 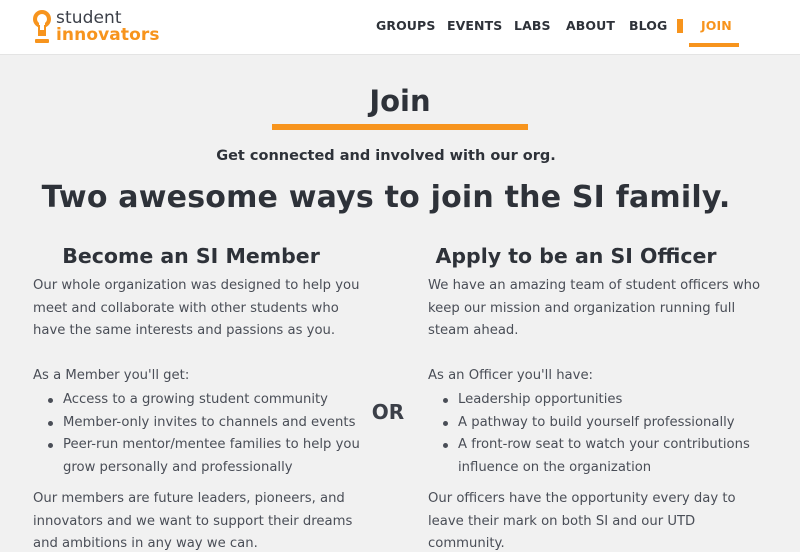 I want to click on nav-active-underline, so click(x=714, y=45).